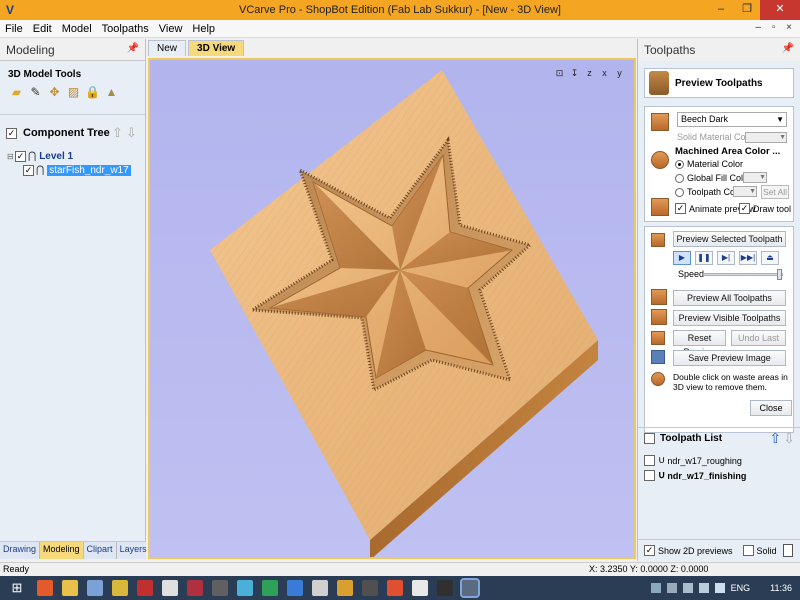 Image resolution: width=800 pixels, height=600 pixels. Describe the element at coordinates (729, 318) in the screenshot. I see `preview-visible-toolpaths-button: Preview Visible Toolpaths` at that location.